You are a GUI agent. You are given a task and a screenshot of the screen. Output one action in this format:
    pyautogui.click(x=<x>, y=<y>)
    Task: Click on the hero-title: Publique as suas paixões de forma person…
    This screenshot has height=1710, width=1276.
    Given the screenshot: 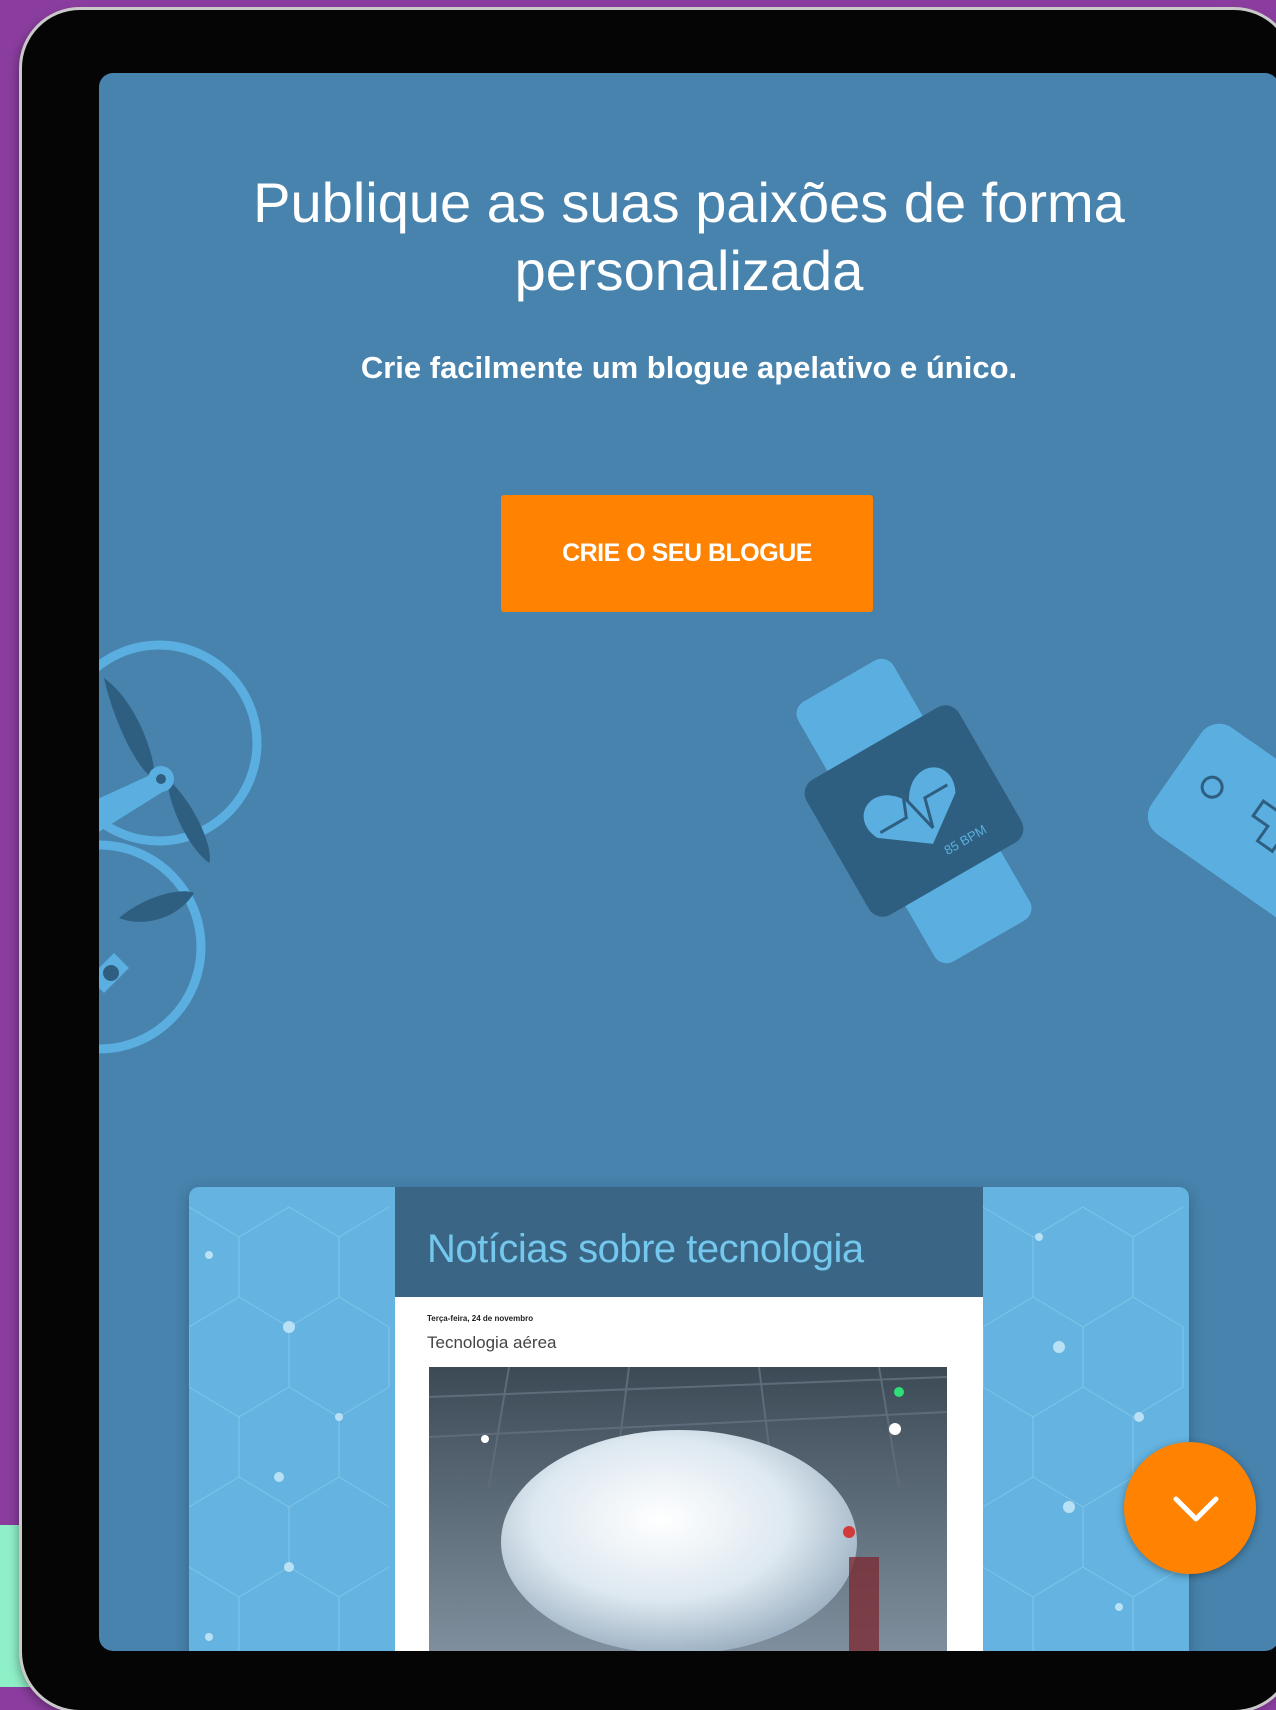 What is the action you would take?
    pyautogui.click(x=689, y=236)
    